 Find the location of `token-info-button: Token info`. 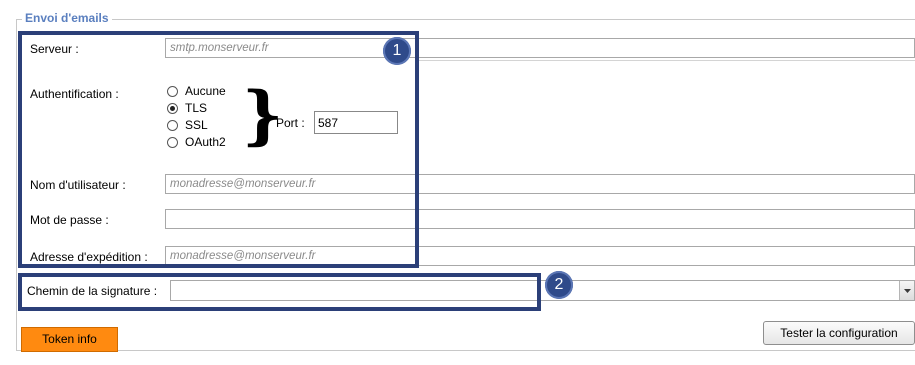

token-info-button: Token info is located at coordinates (69, 339).